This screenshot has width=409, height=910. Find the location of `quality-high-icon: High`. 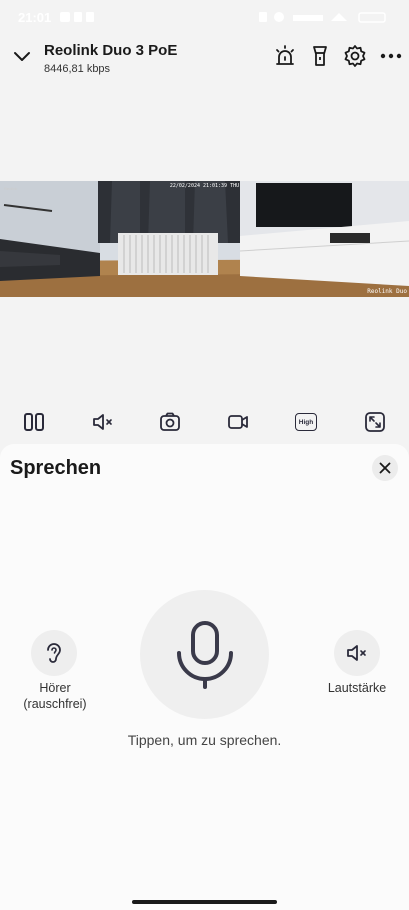

quality-high-icon: High is located at coordinates (306, 422).